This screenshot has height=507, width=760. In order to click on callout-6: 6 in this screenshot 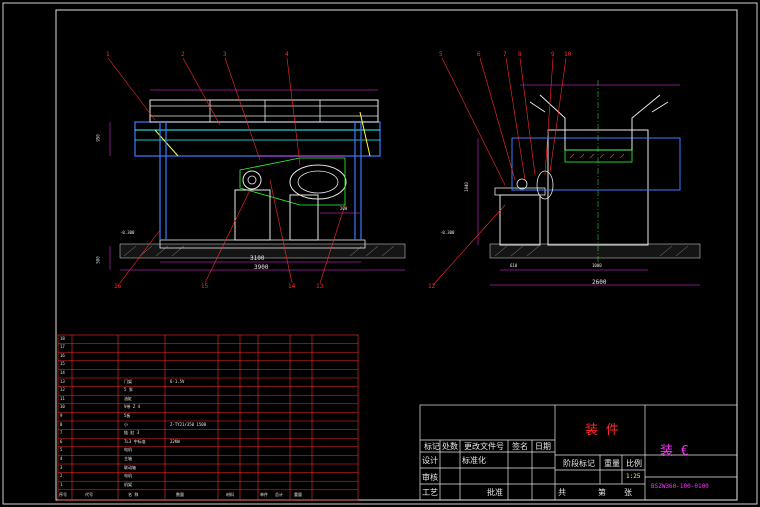, I will do `click(479, 54)`.